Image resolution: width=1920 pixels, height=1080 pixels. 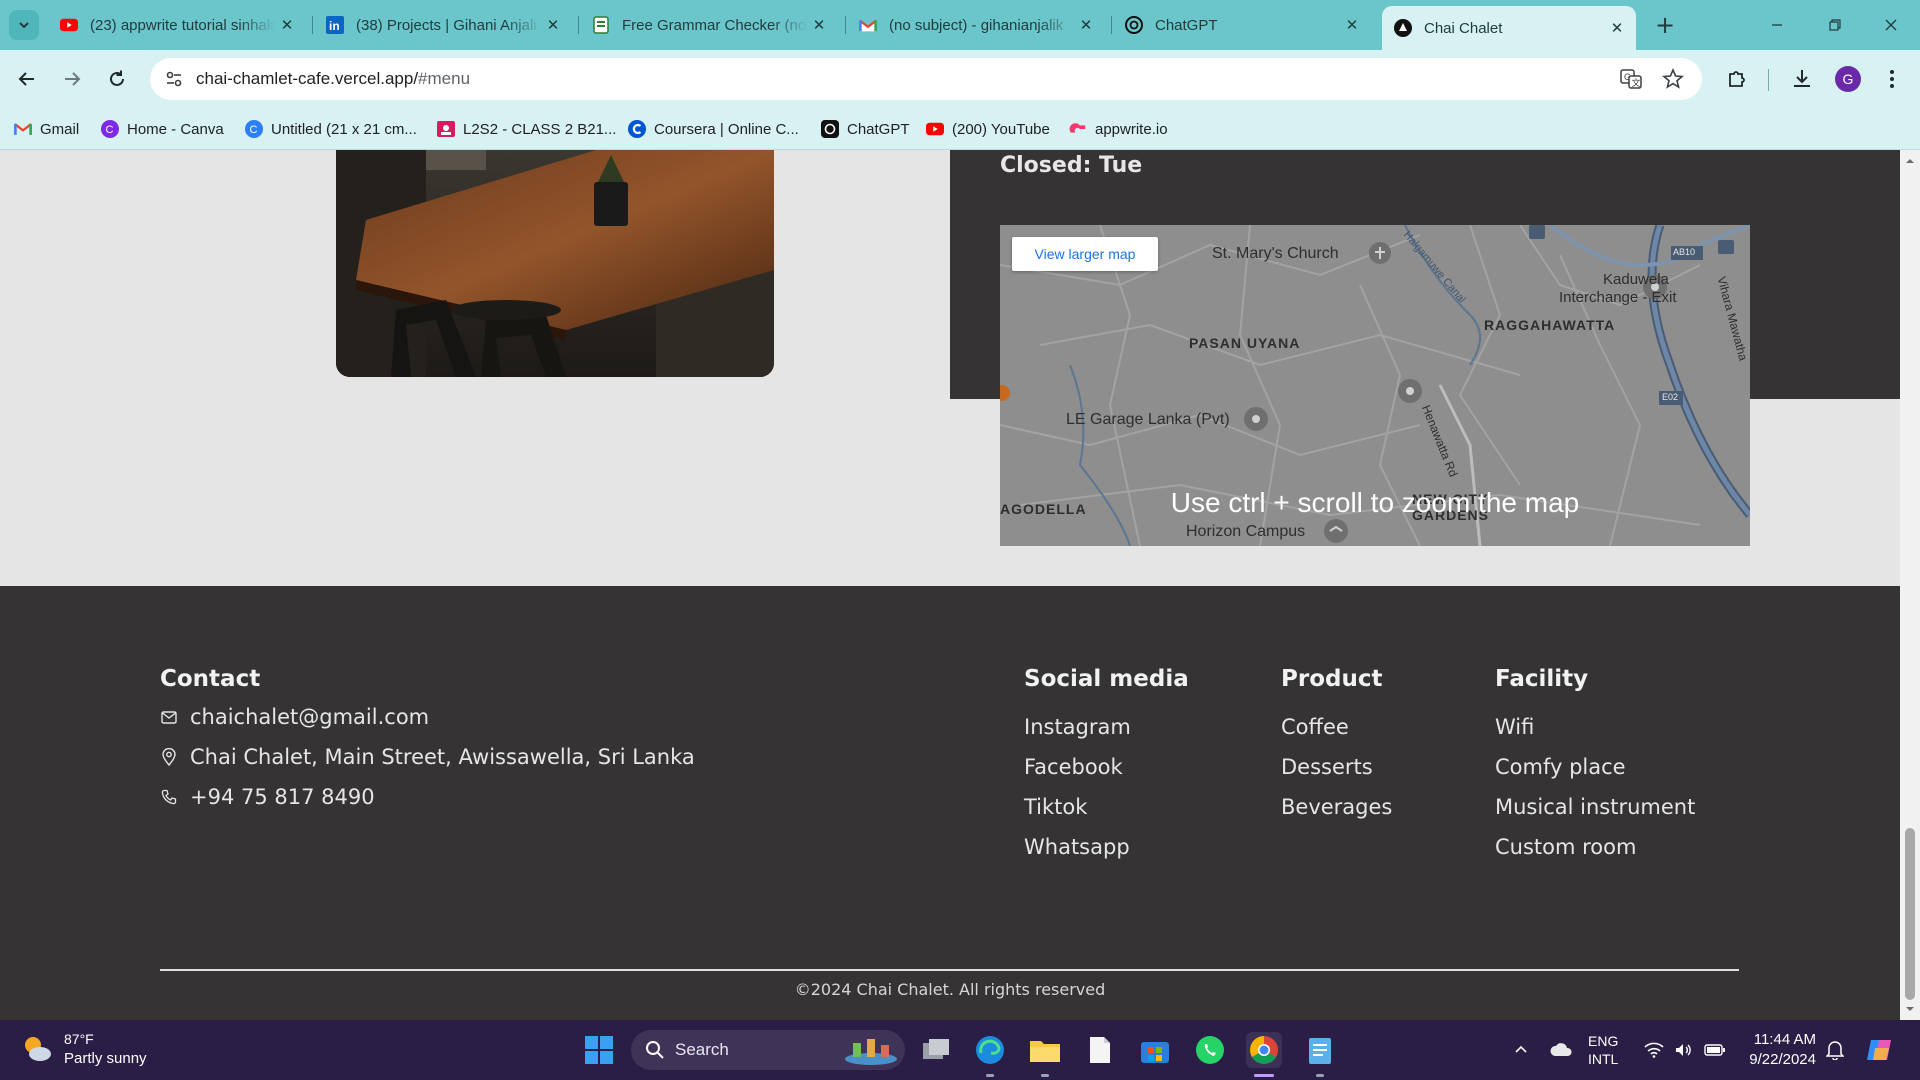 What do you see at coordinates (976, 25) in the screenshot?
I see `tab-gmail: (no subject) - gihanianjalik ✕` at bounding box center [976, 25].